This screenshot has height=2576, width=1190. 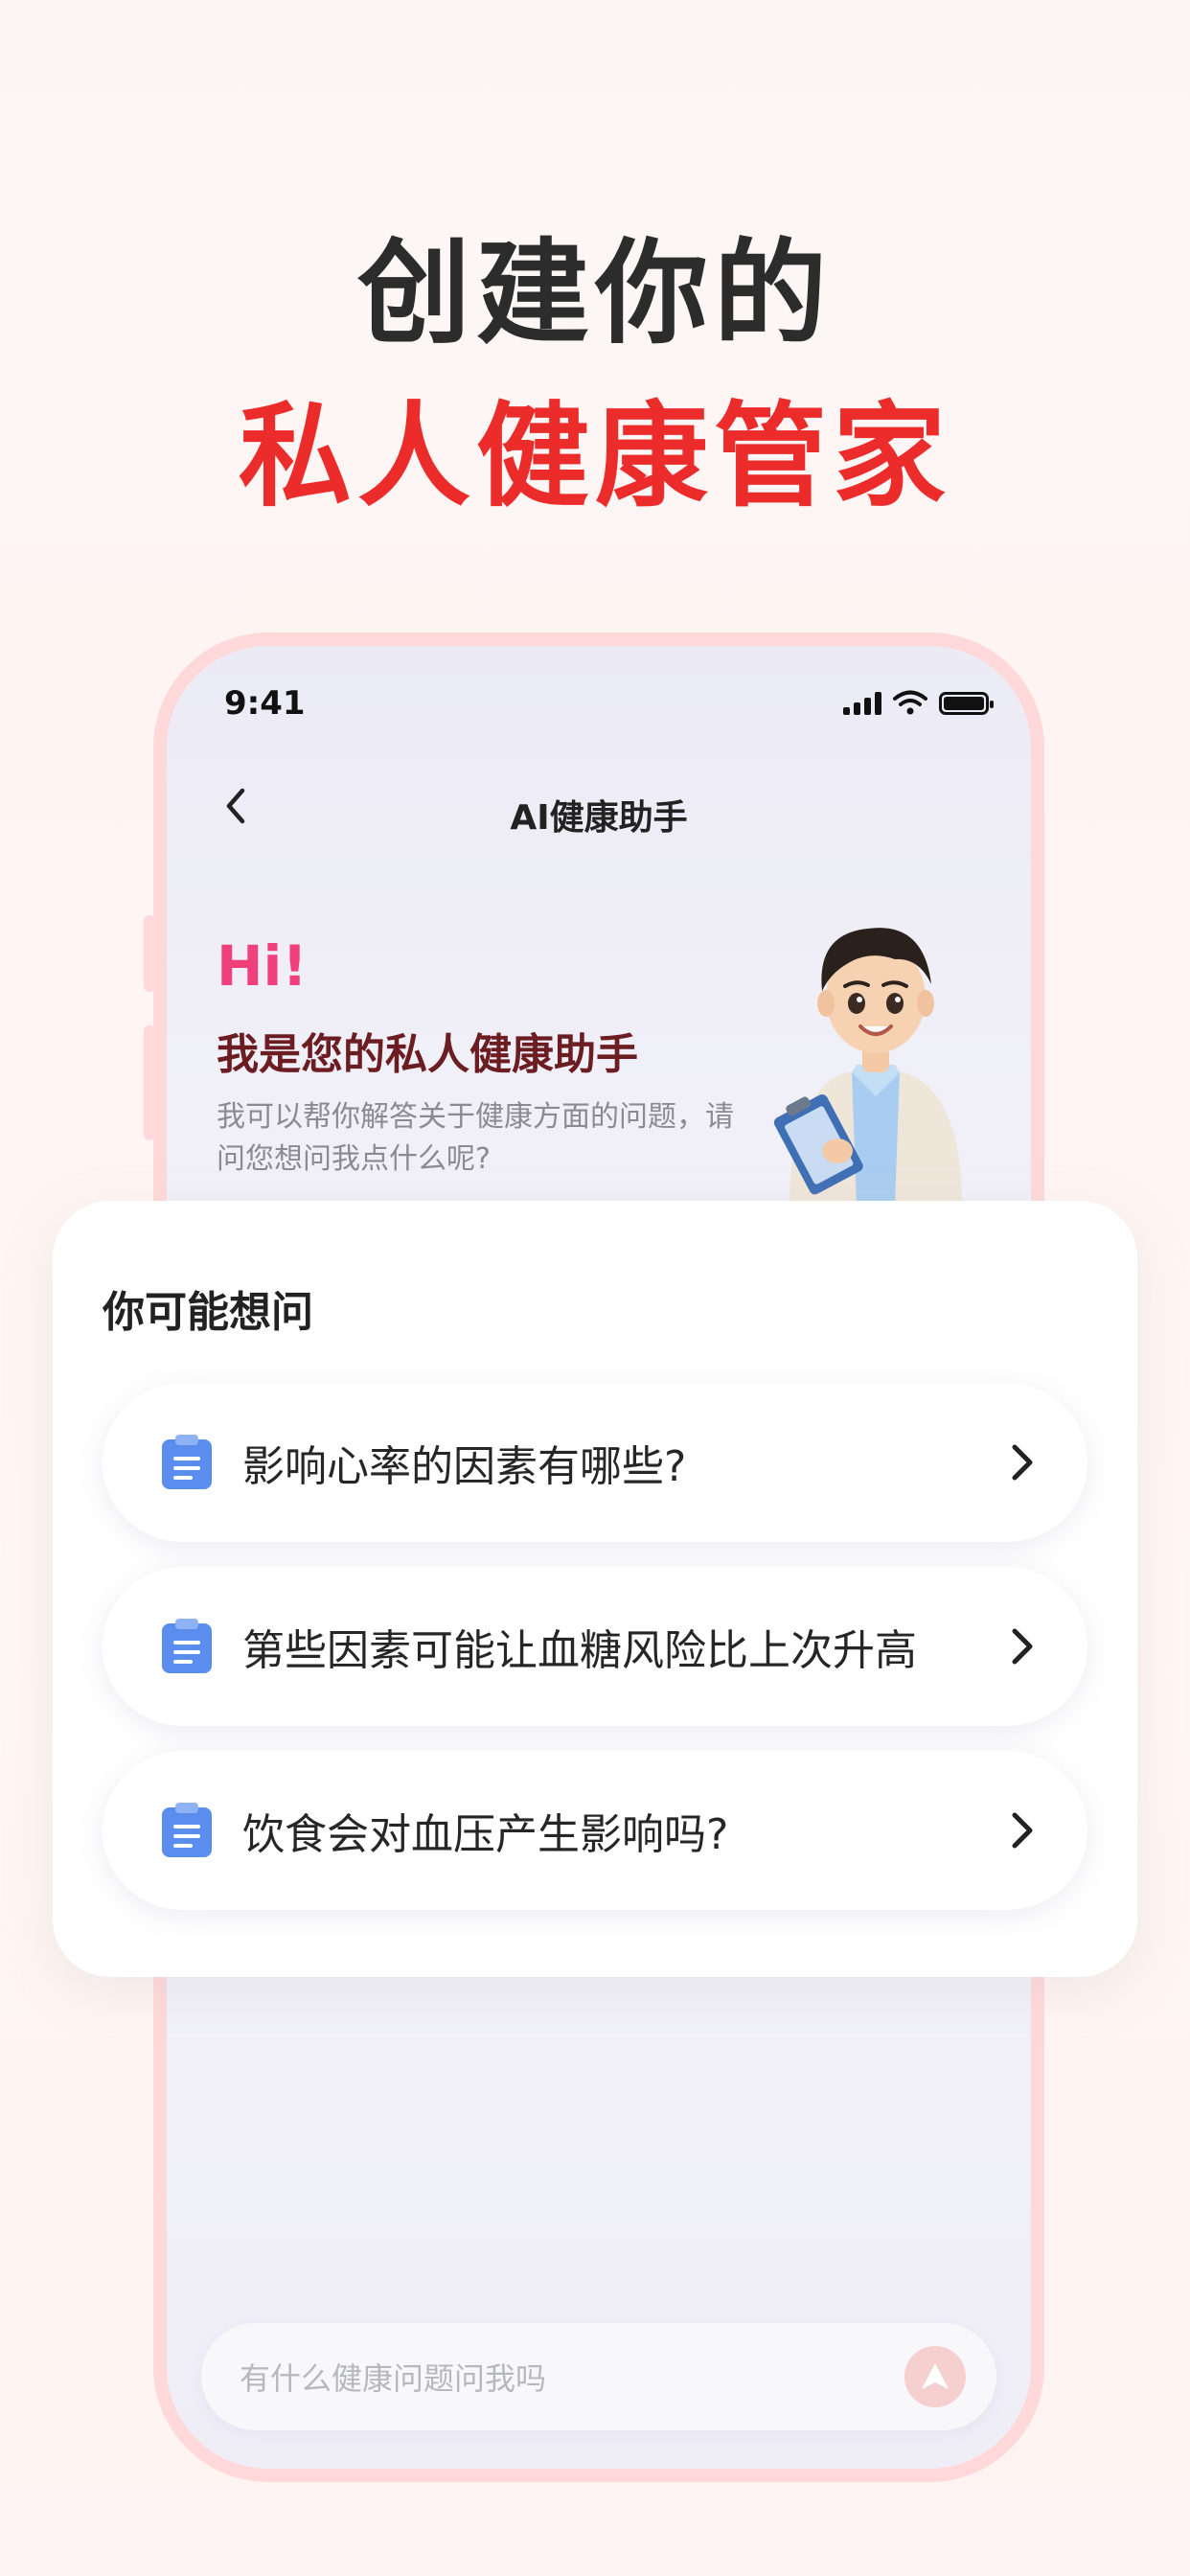 I want to click on suggestion-item: 饮食会对血压产生影响吗?, so click(x=595, y=1830).